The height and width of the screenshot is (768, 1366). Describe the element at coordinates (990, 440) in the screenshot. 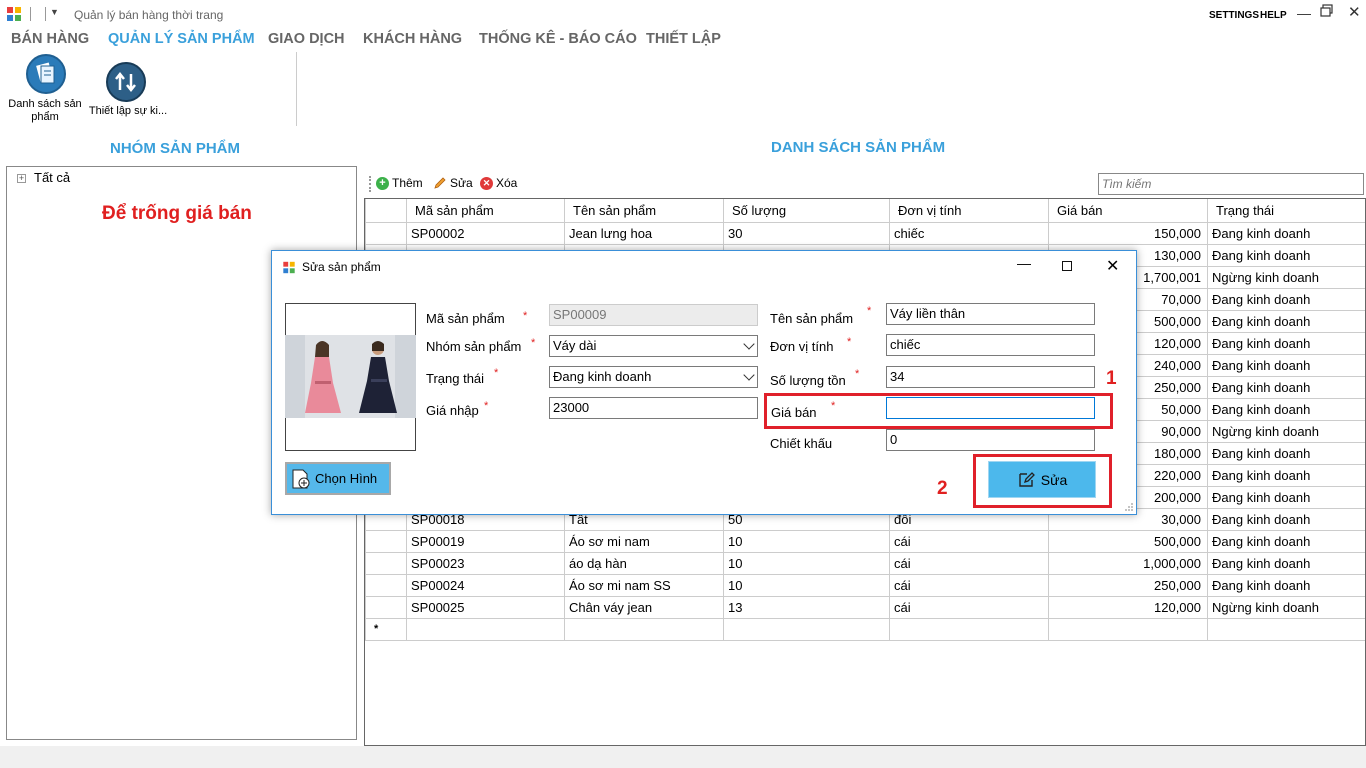

I see `discount-field: 0` at that location.